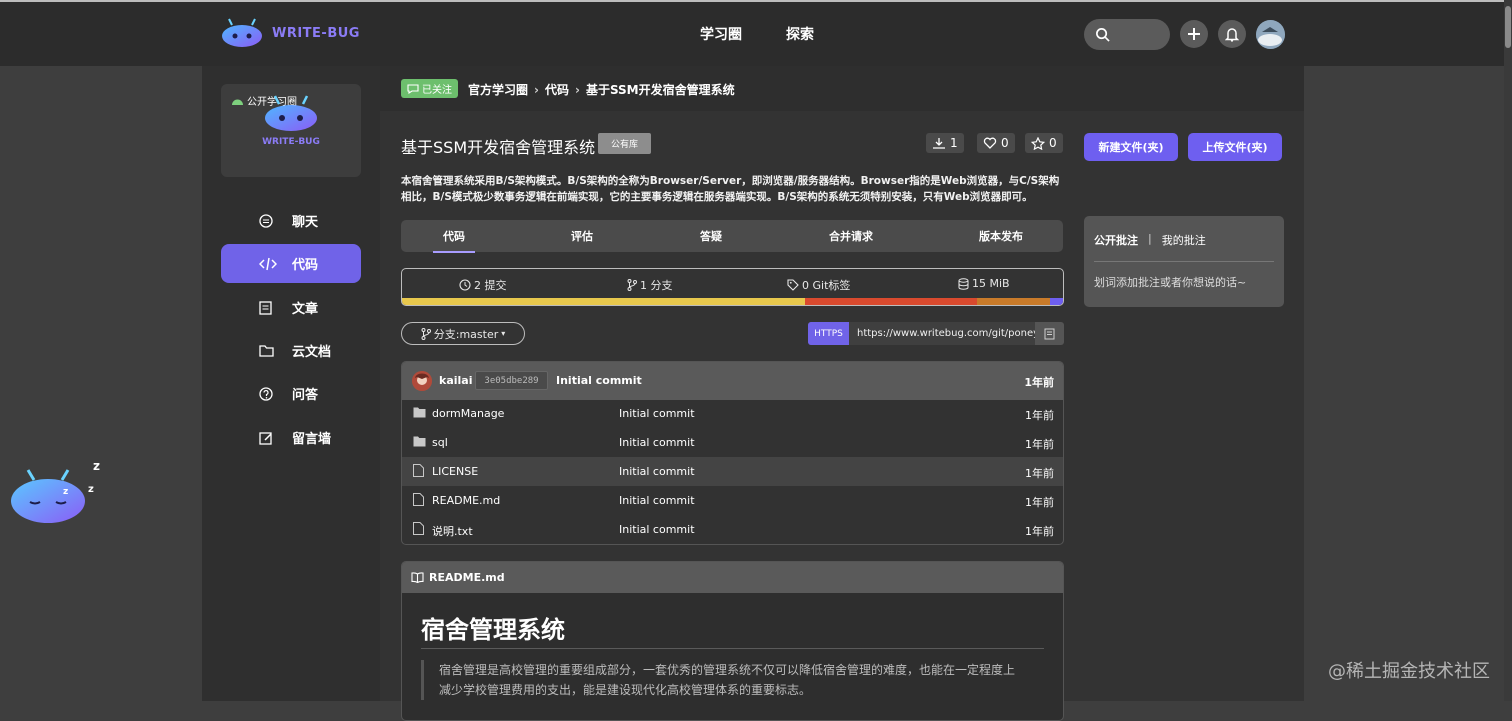 This screenshot has width=1512, height=721. What do you see at coordinates (732, 413) in the screenshot?
I see `file-row: dormManage Initial commit 1年前` at bounding box center [732, 413].